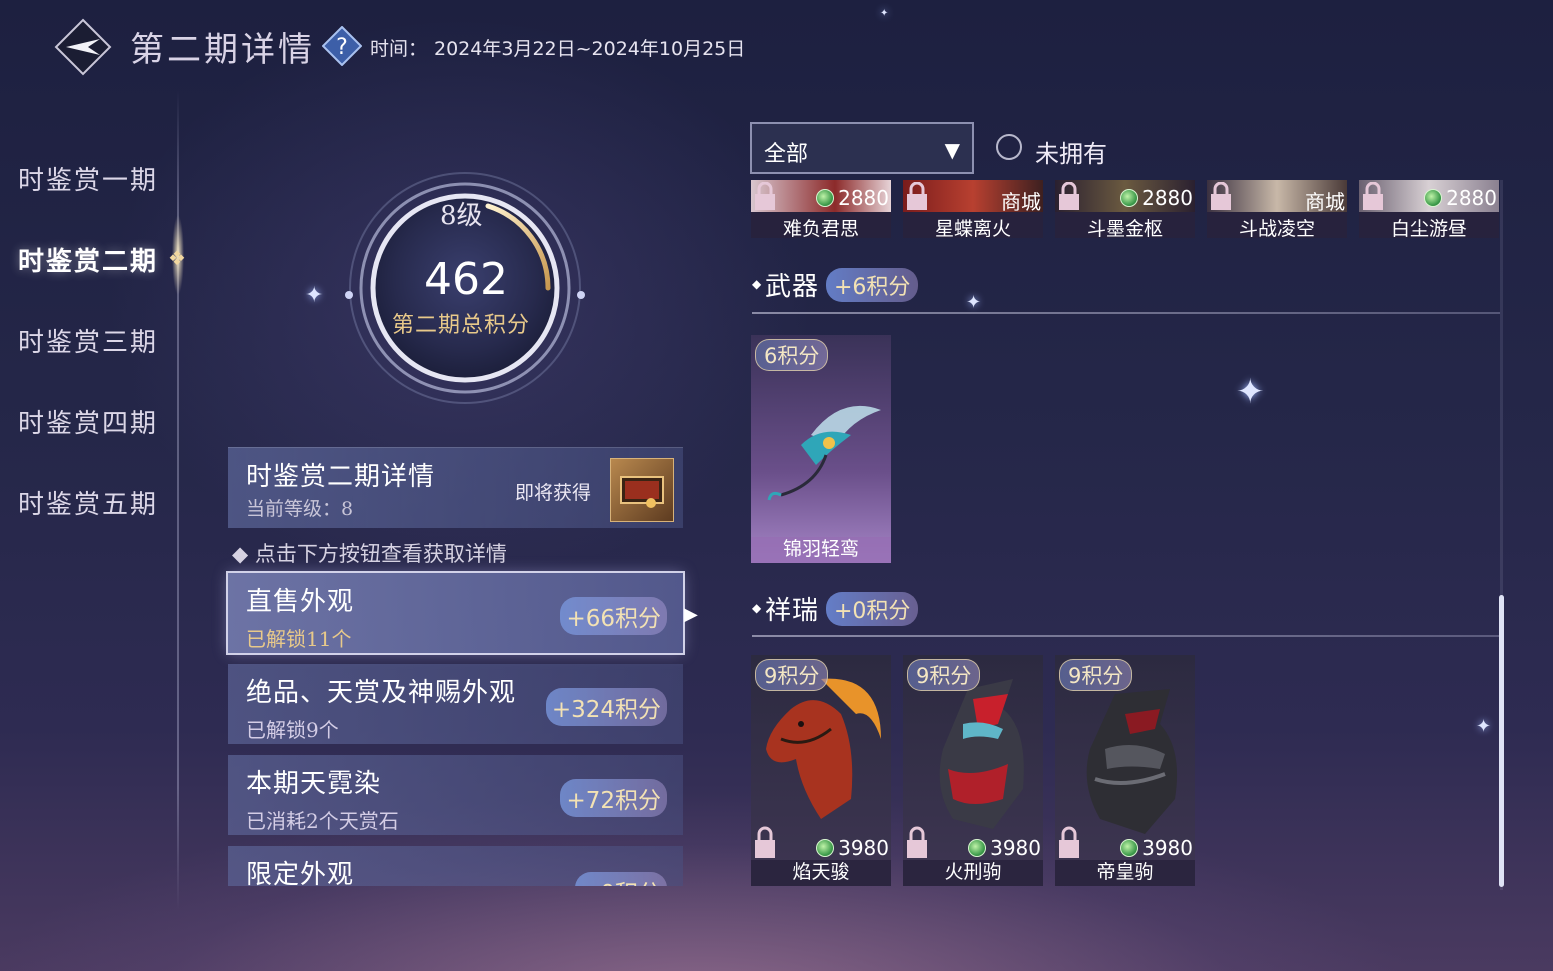  What do you see at coordinates (455, 795) in the screenshot?
I see `category-dye: 本期天霓染 已消耗2个天赏石 +72积分` at bounding box center [455, 795].